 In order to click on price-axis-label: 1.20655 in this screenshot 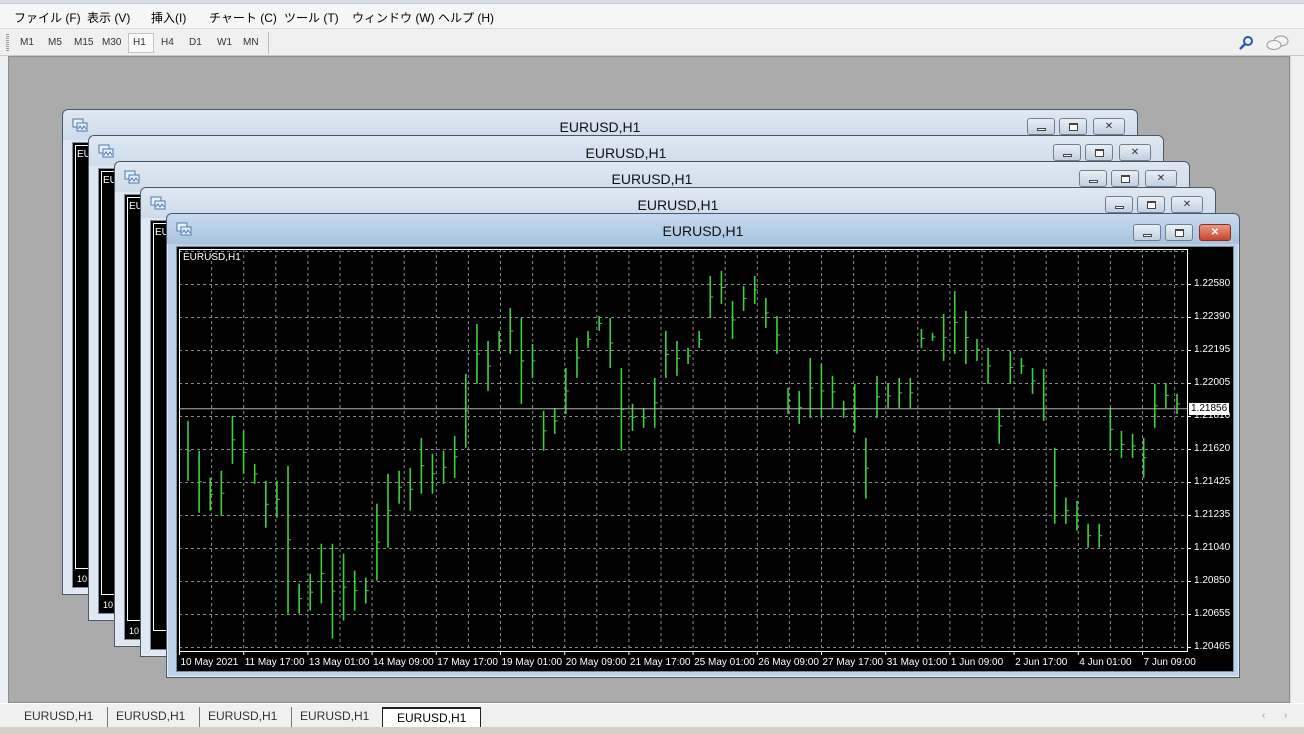, I will do `click(1212, 613)`.